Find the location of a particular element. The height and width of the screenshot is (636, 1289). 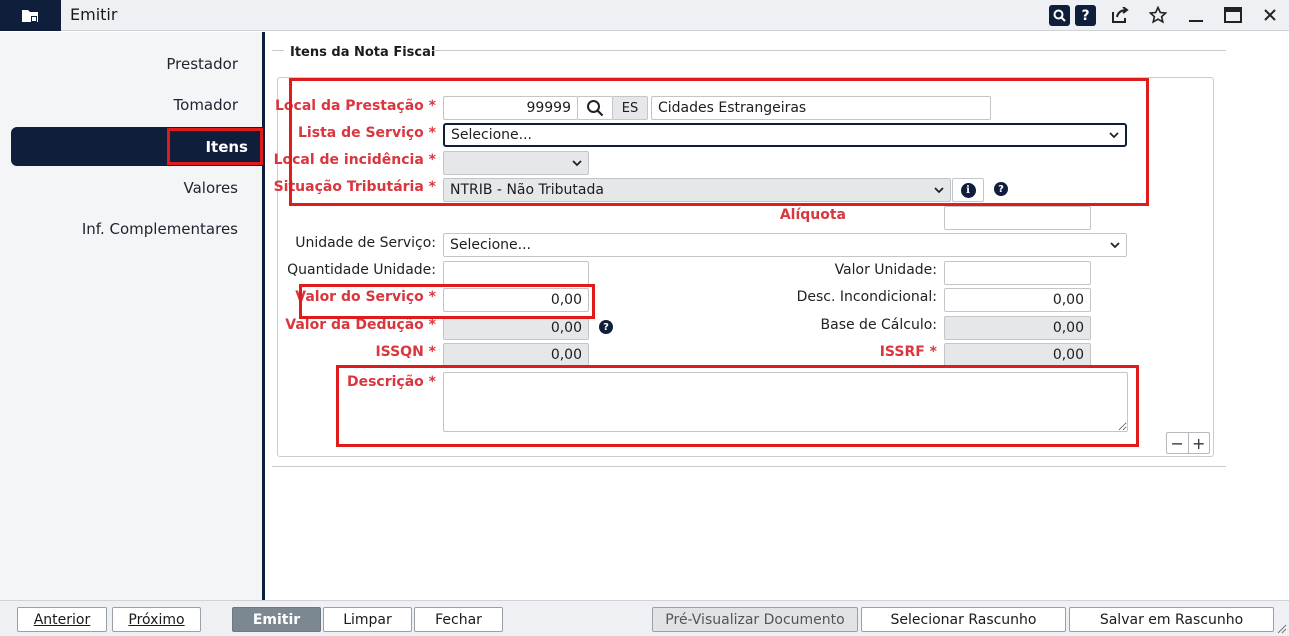

issrf-label: ISSRF * is located at coordinates (908, 352).